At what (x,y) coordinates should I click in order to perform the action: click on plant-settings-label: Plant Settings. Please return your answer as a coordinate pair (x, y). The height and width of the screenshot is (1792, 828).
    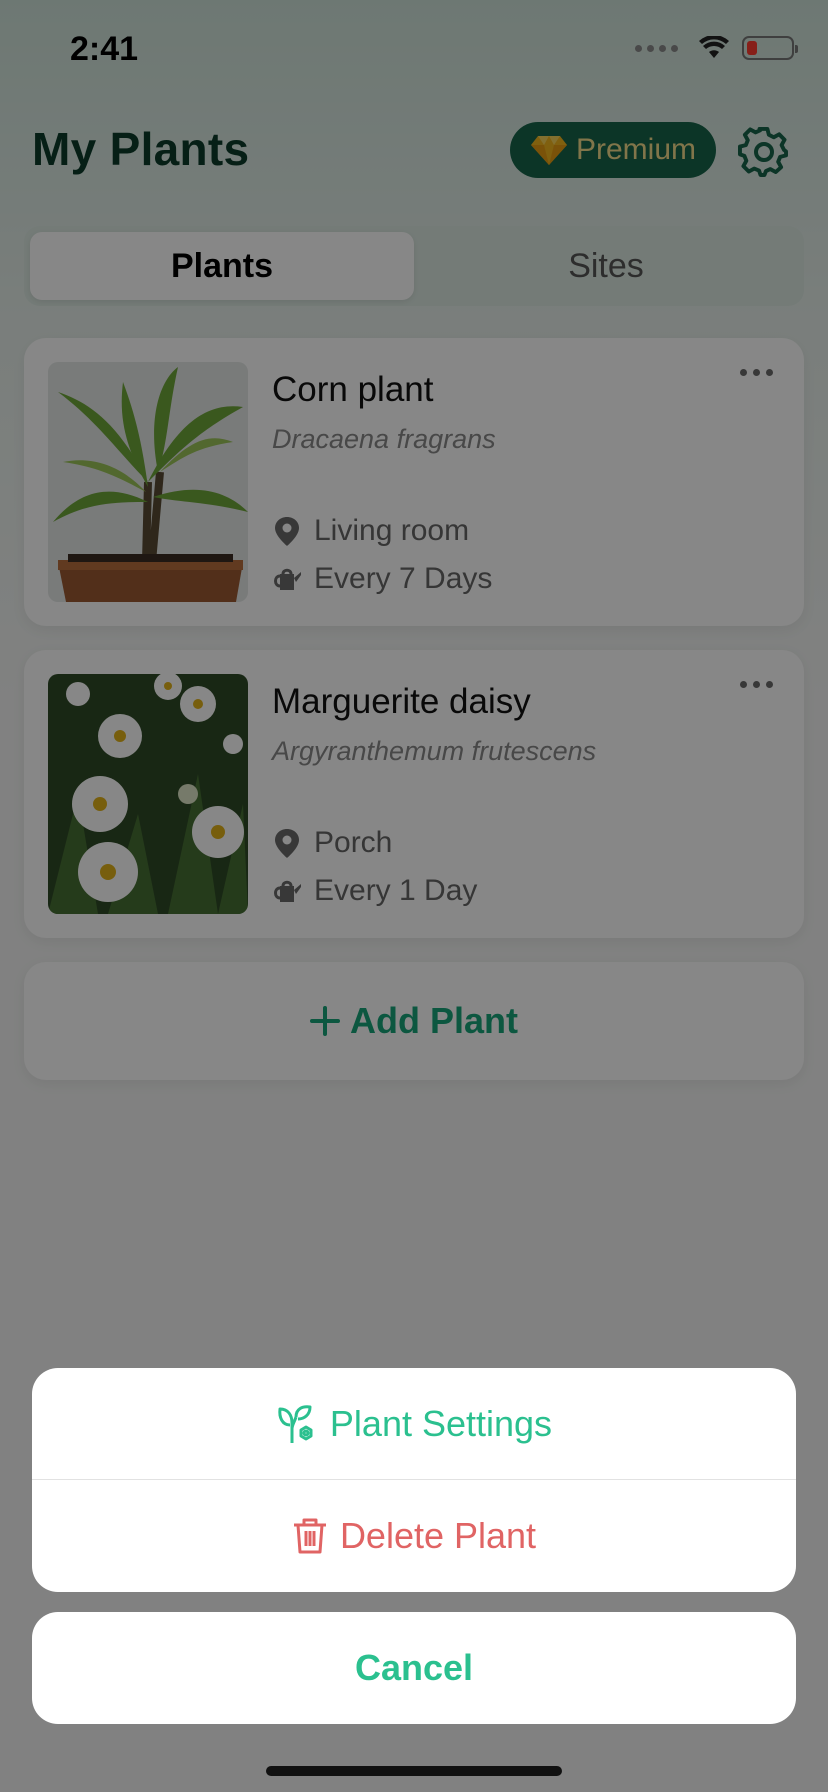
    Looking at the image, I should click on (441, 1423).